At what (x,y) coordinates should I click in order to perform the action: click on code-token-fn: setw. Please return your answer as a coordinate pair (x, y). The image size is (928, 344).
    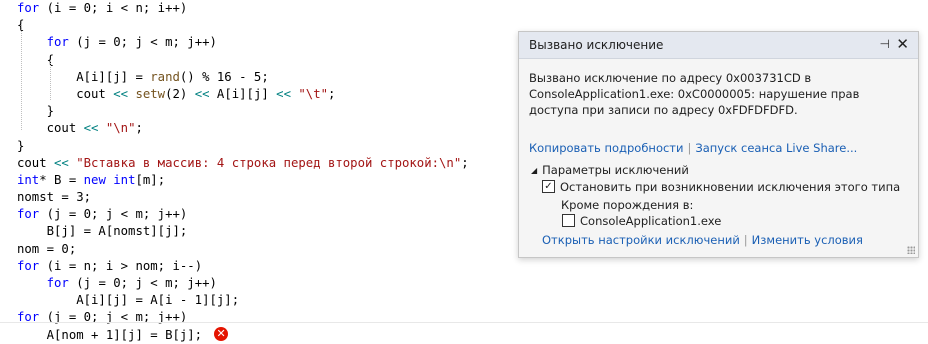
    Looking at the image, I should click on (150, 93).